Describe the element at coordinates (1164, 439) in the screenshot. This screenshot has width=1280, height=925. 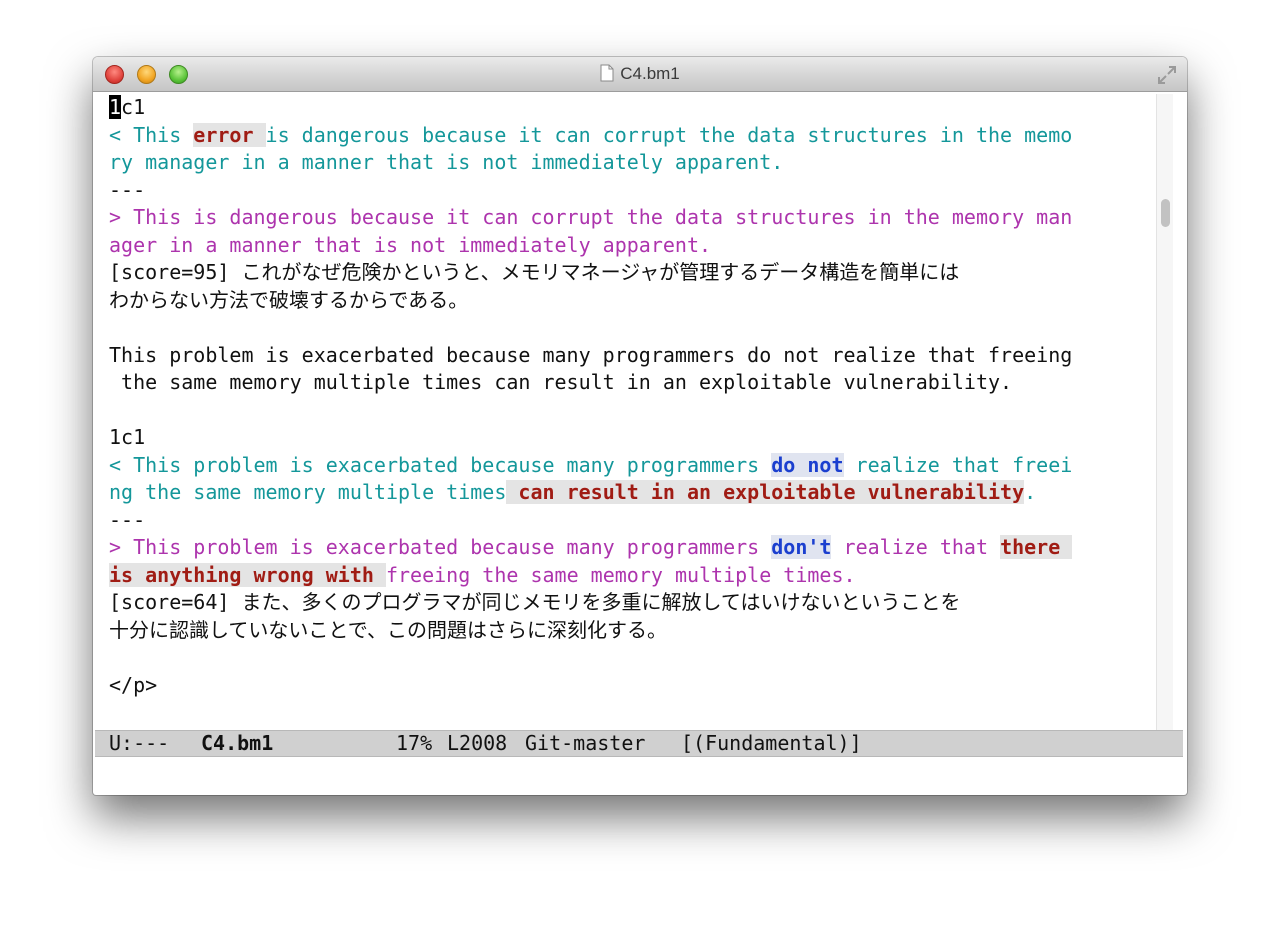
I see `vertical-scrollbar` at that location.